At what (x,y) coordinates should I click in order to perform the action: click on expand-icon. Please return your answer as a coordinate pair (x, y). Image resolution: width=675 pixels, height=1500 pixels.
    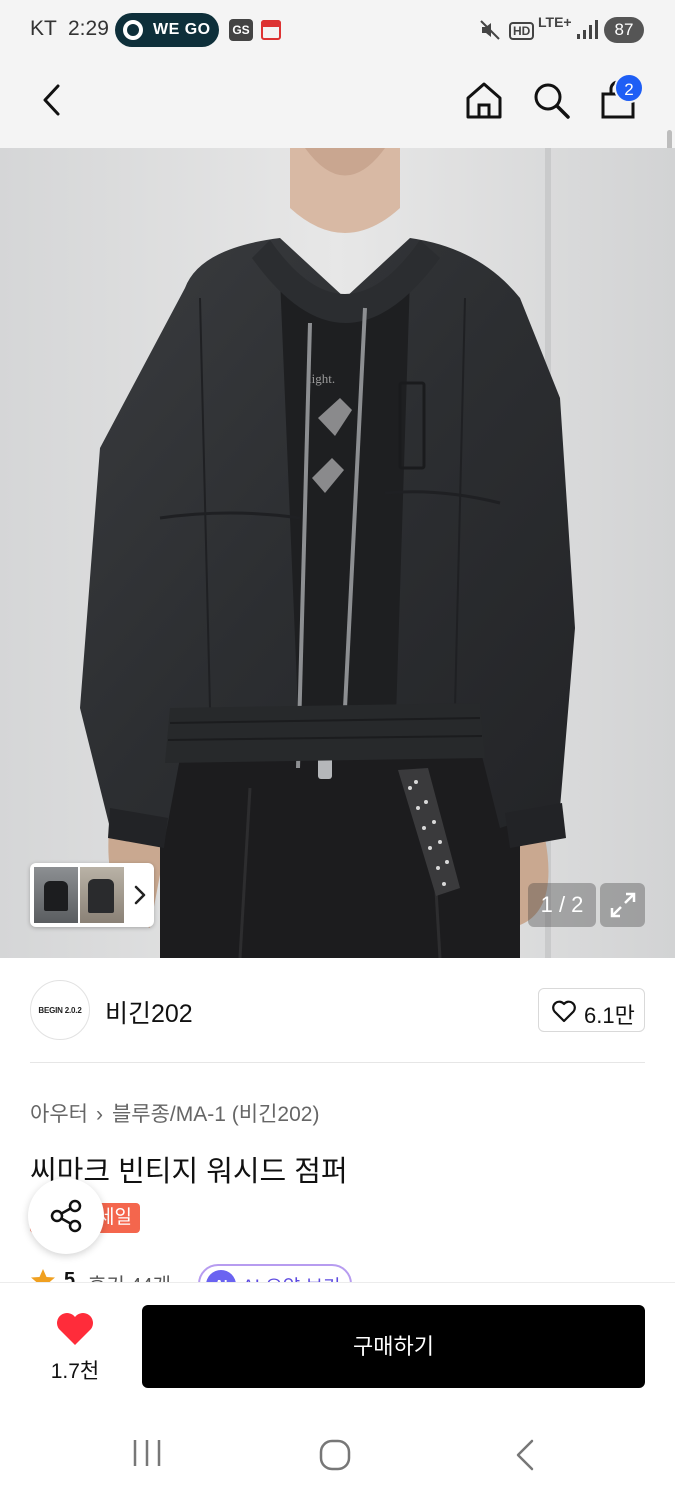
    Looking at the image, I should click on (622, 905).